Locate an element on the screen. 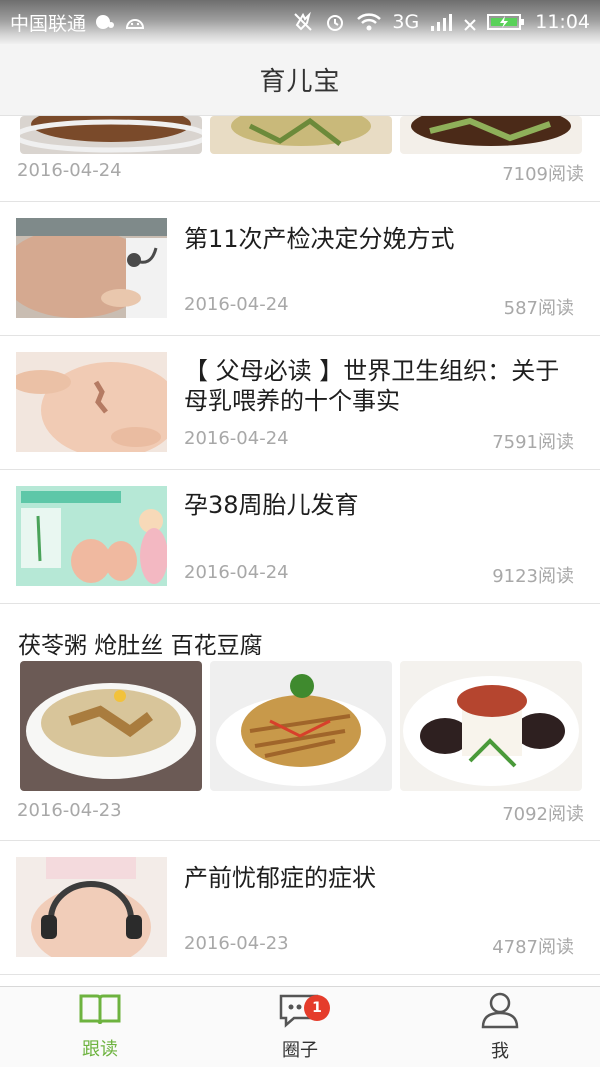  status-bar: 中国联通 3G 11:04 is located at coordinates (300, 22).